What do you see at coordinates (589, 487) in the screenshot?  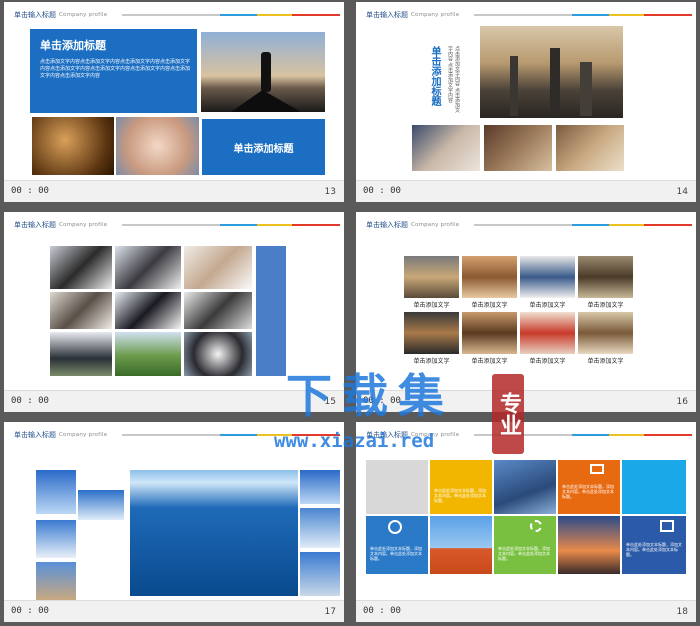 I see `orange-tile: 单击此处添加文本标题，添加文本内容。单击此处添加文本标题。` at bounding box center [589, 487].